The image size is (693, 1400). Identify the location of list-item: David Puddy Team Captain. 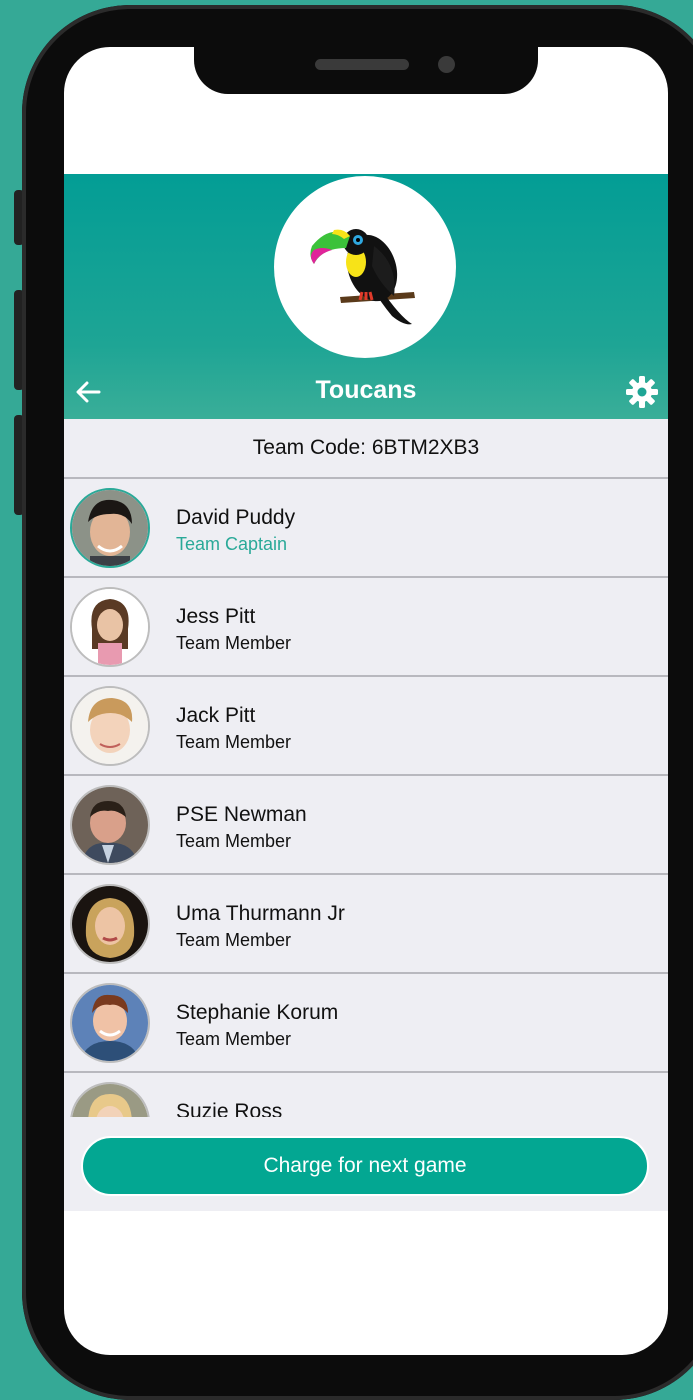
(366, 528).